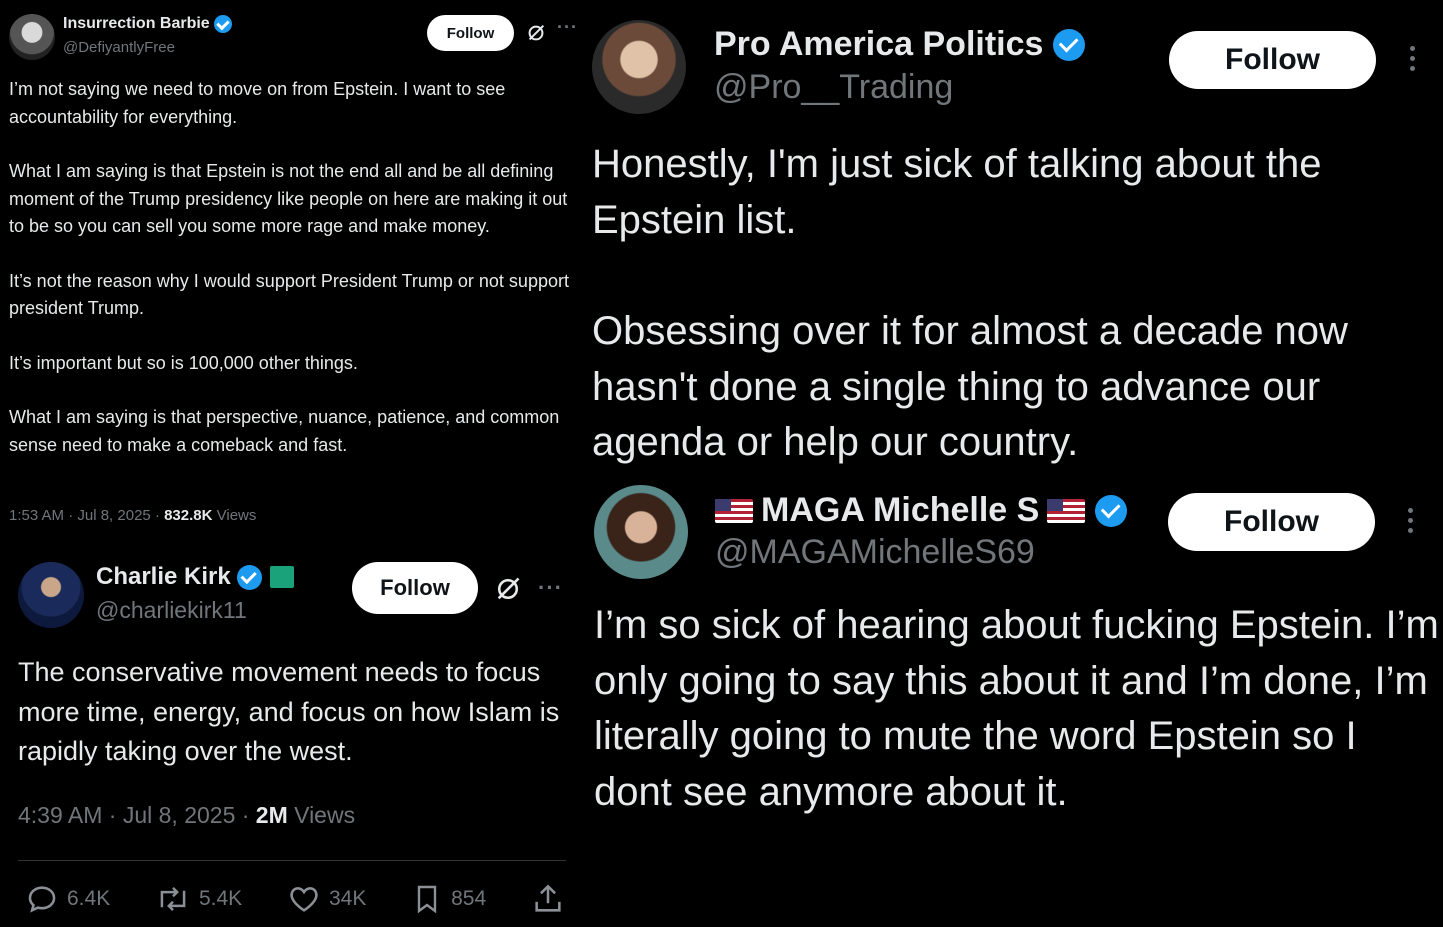  Describe the element at coordinates (119, 47) in the screenshot. I see `handle: @DefiyantlyFree` at that location.